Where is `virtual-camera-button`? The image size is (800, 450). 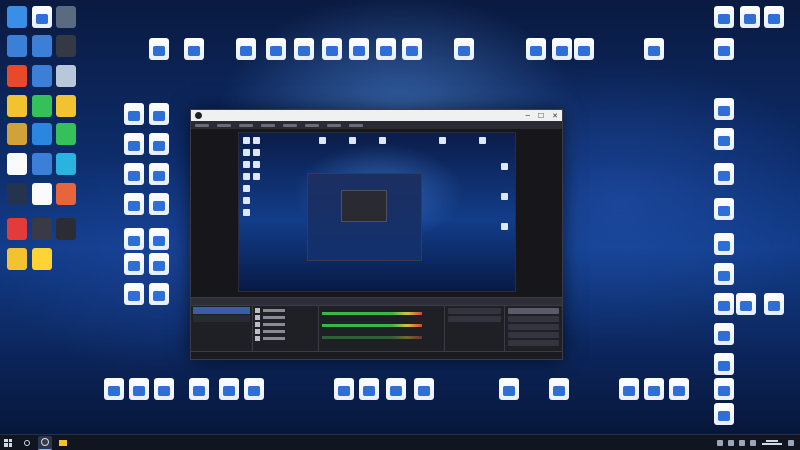 virtual-camera-button is located at coordinates (533, 327).